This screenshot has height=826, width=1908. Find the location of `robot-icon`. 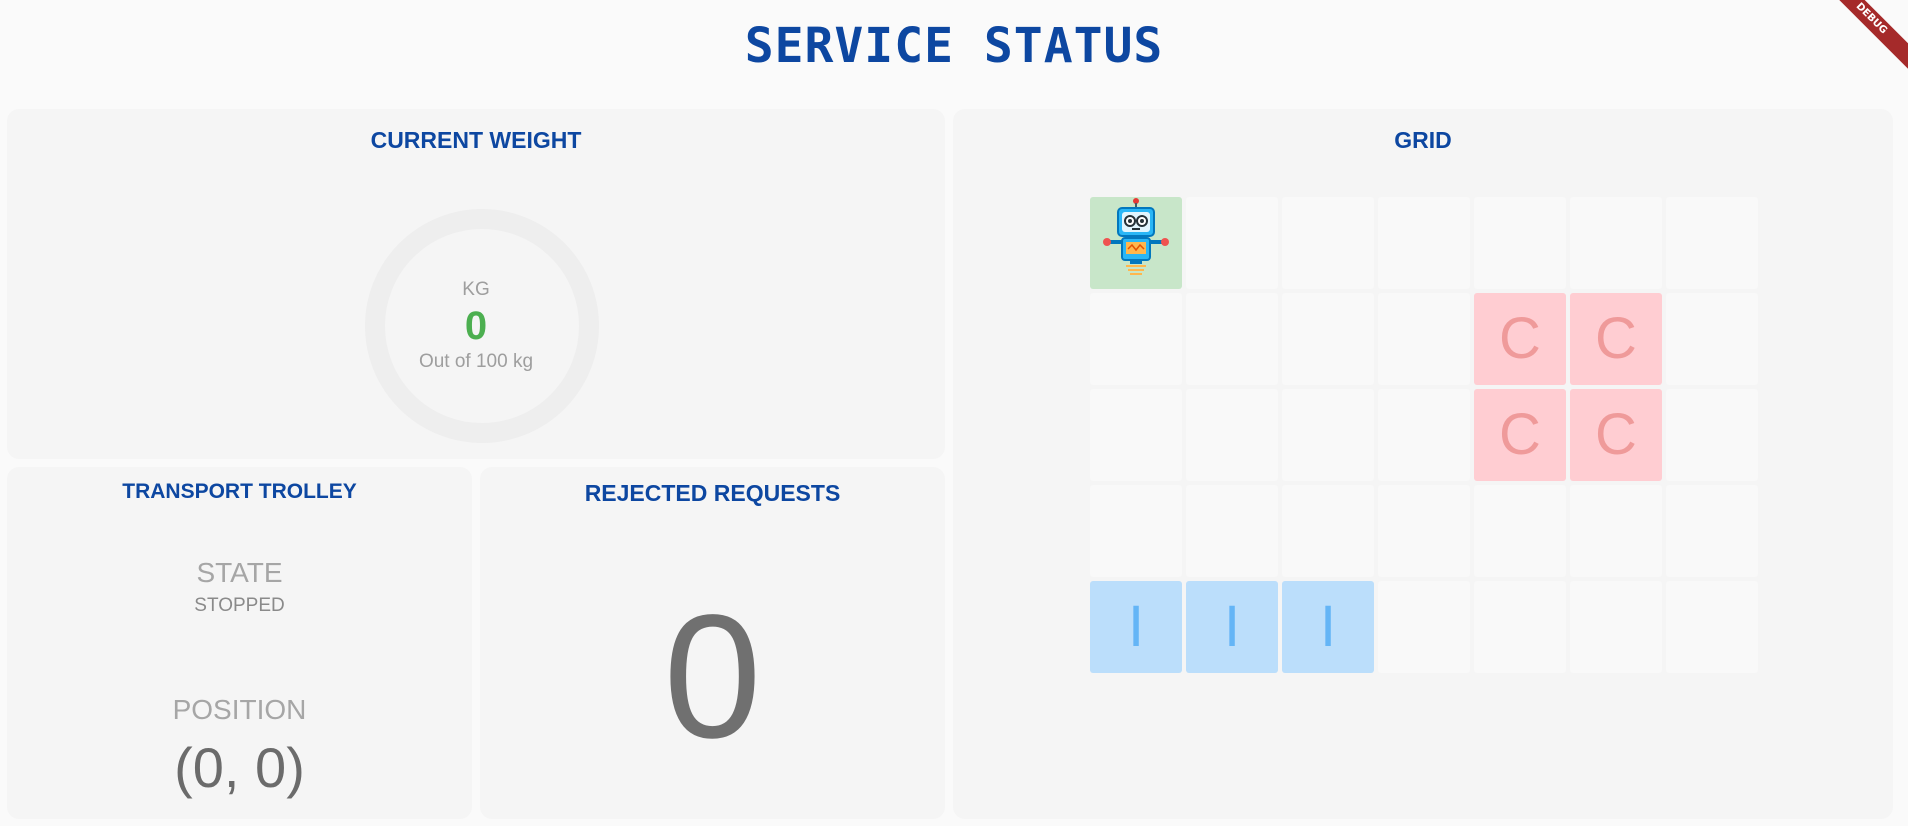

robot-icon is located at coordinates (1136, 243).